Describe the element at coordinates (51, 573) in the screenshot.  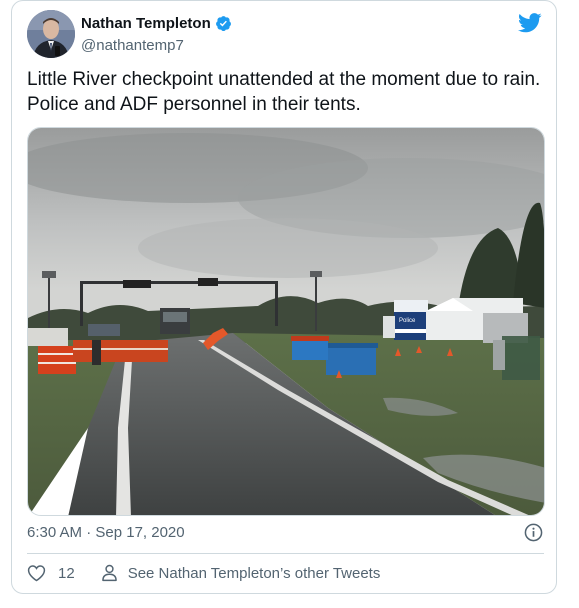
I see `like-button: 12` at that location.